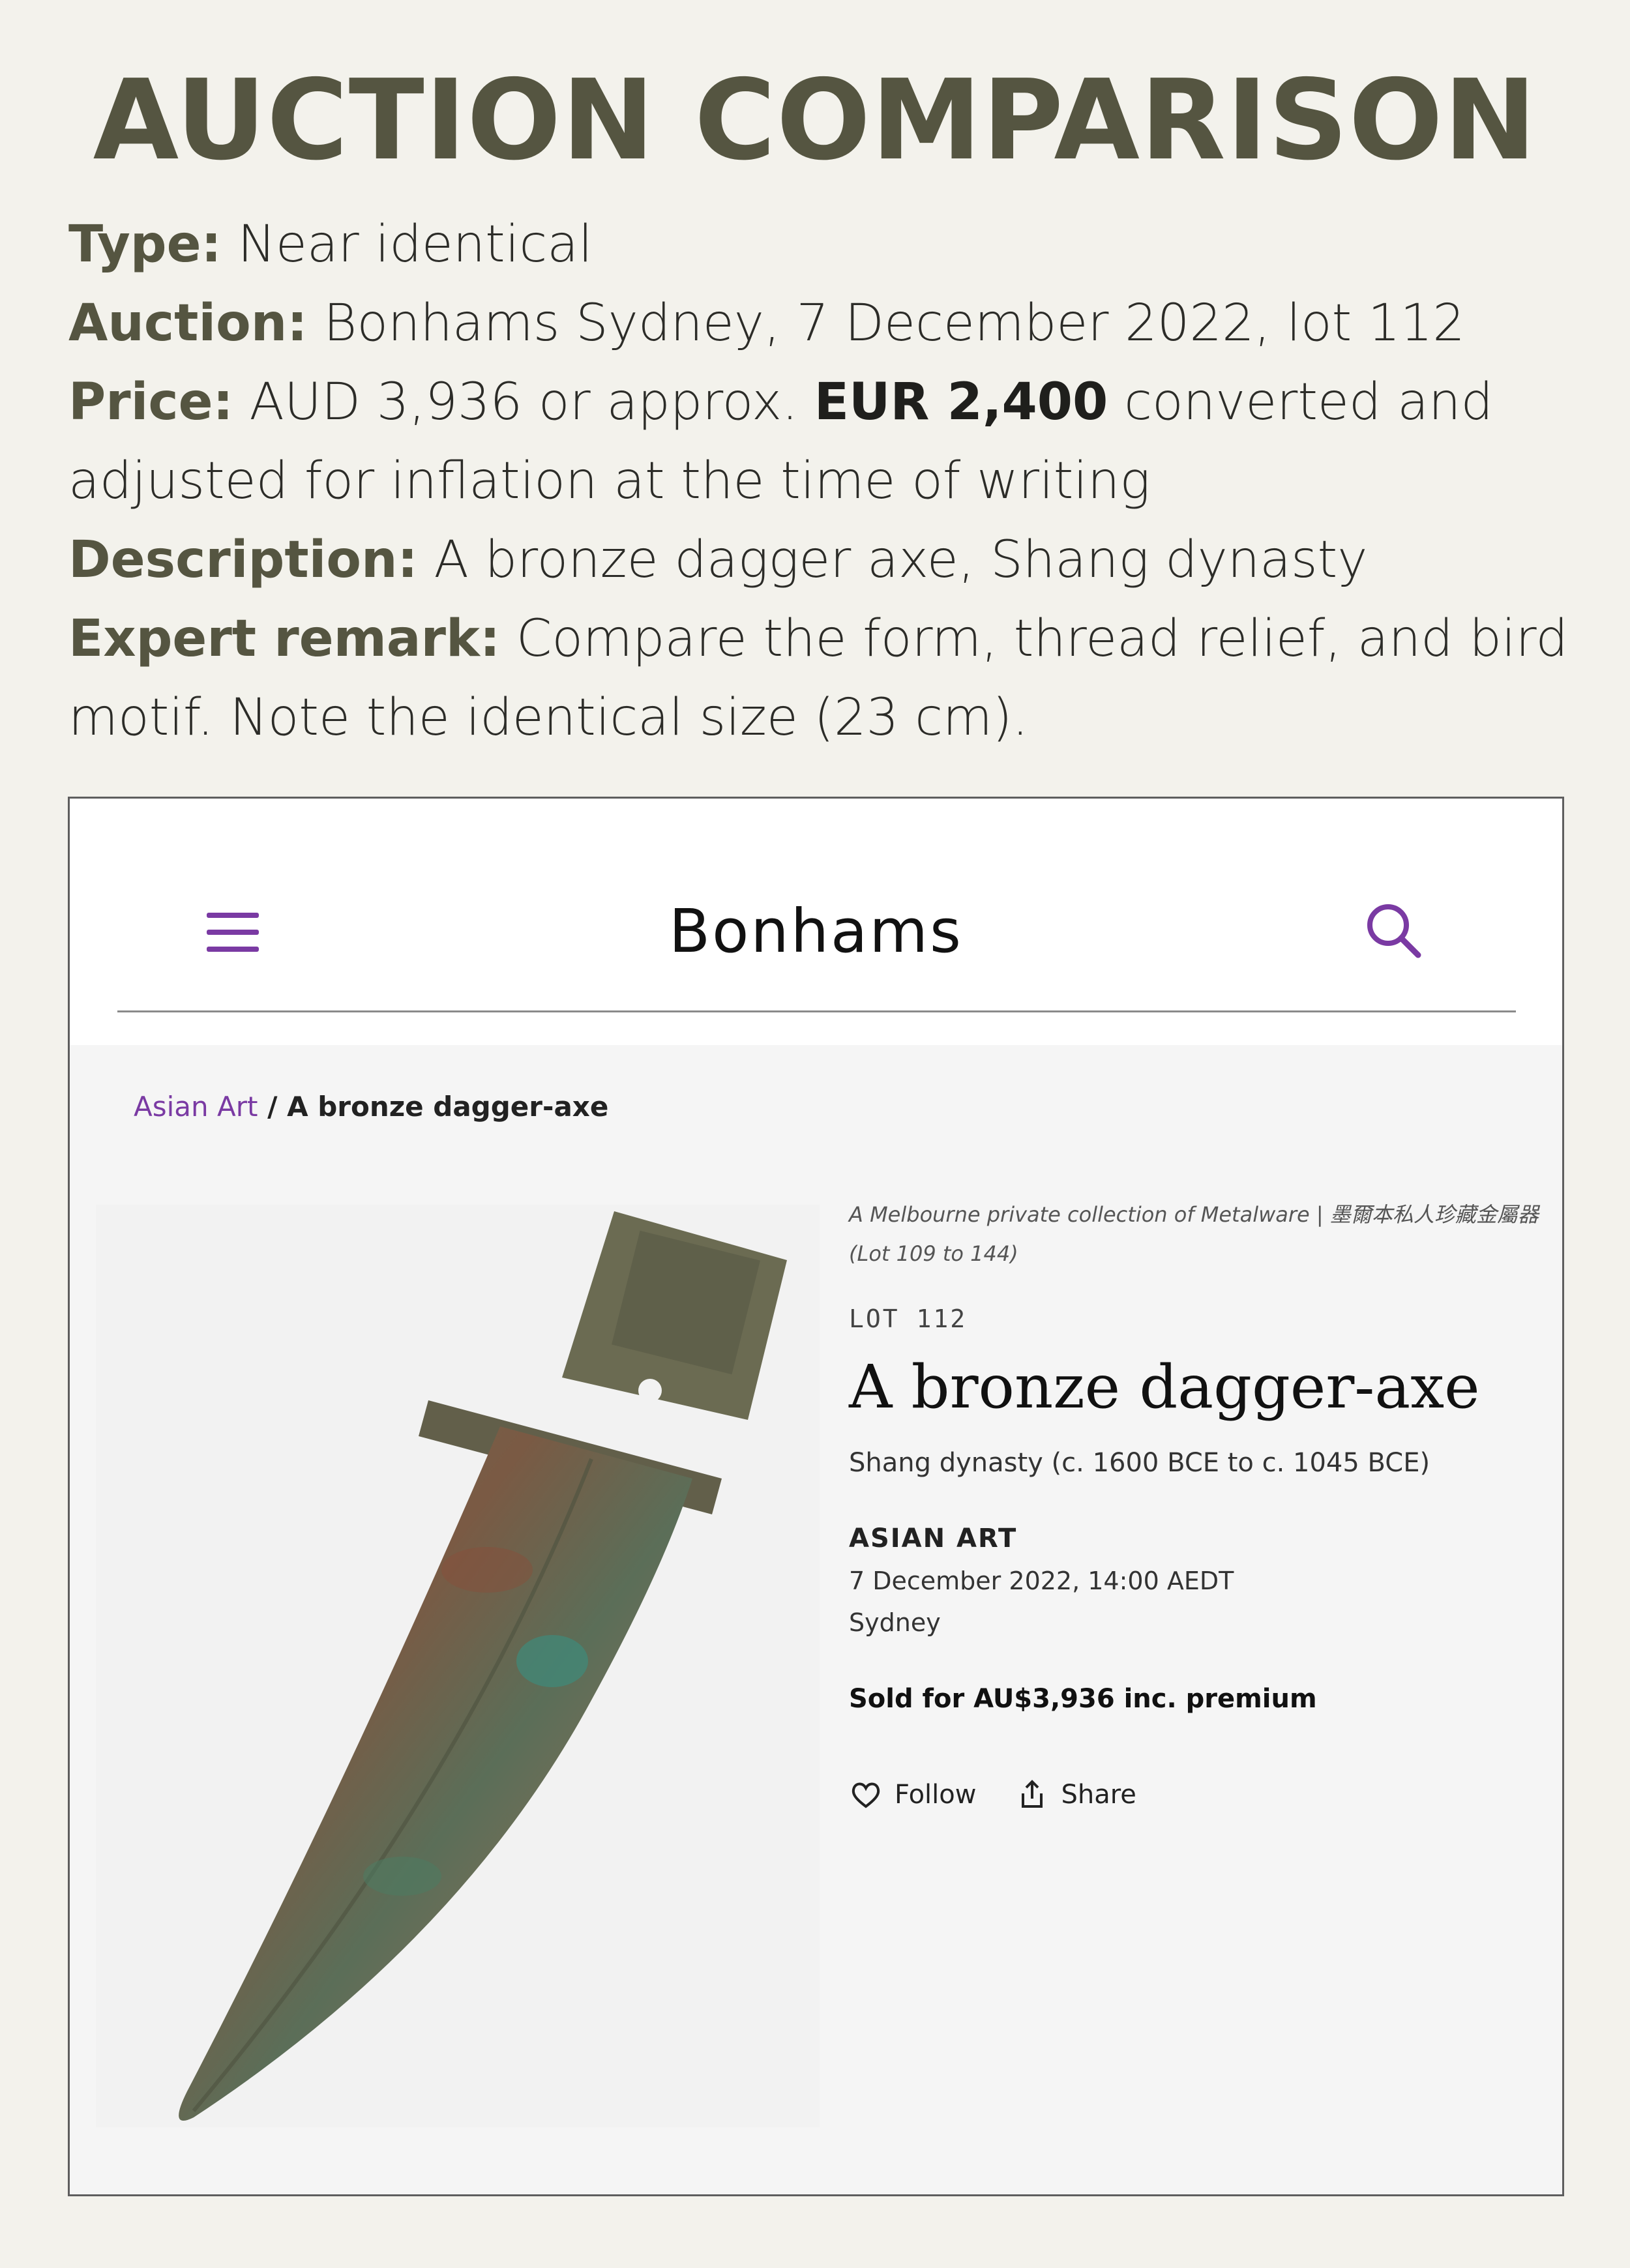 The width and height of the screenshot is (1630, 2268). What do you see at coordinates (523, 402) in the screenshot?
I see `price-pre: AUD 3,936 or approx.` at bounding box center [523, 402].